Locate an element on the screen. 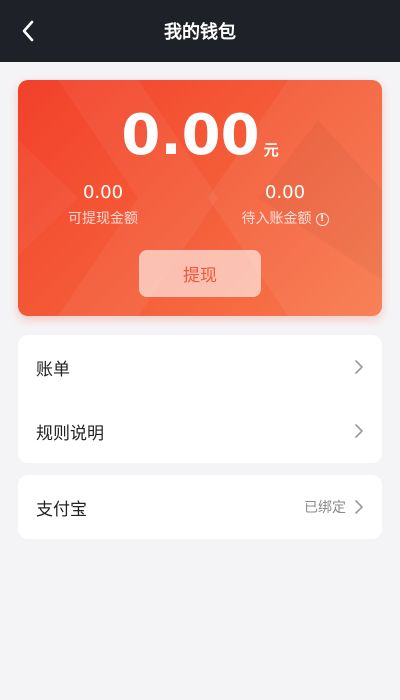 Image resolution: width=400 pixels, height=700 pixels. chevron-left-icon is located at coordinates (28, 31).